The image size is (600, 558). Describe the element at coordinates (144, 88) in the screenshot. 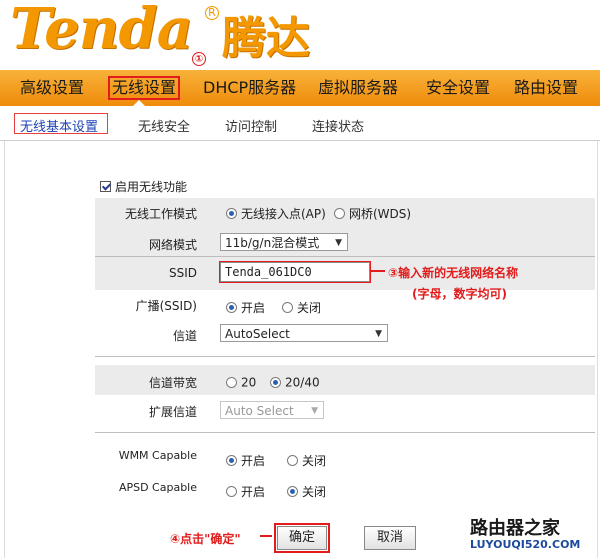

I see `highlight-box-wireless-nav` at that location.